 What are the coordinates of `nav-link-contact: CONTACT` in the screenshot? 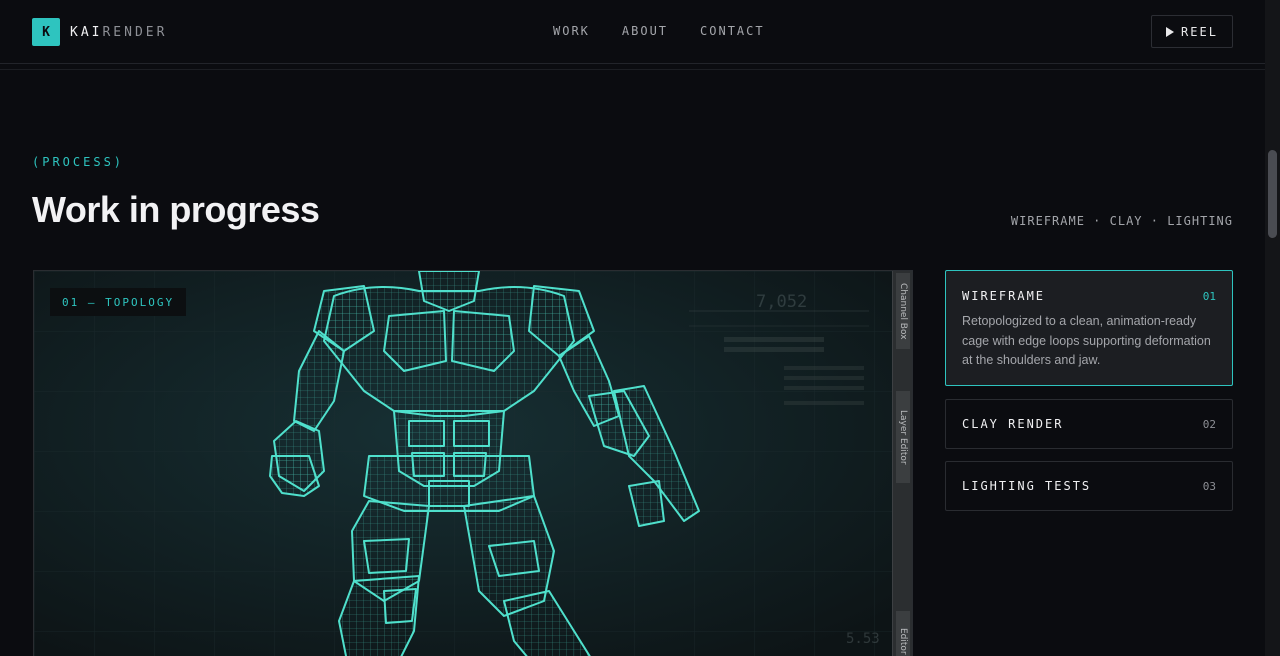 It's located at (732, 31).